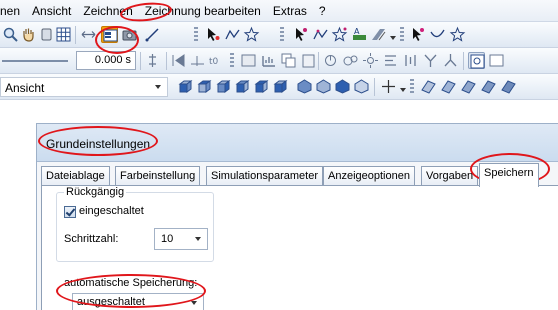 This screenshot has height=310, width=558. Describe the element at coordinates (488, 86) in the screenshot. I see `layer-edit-4-icon` at that location.